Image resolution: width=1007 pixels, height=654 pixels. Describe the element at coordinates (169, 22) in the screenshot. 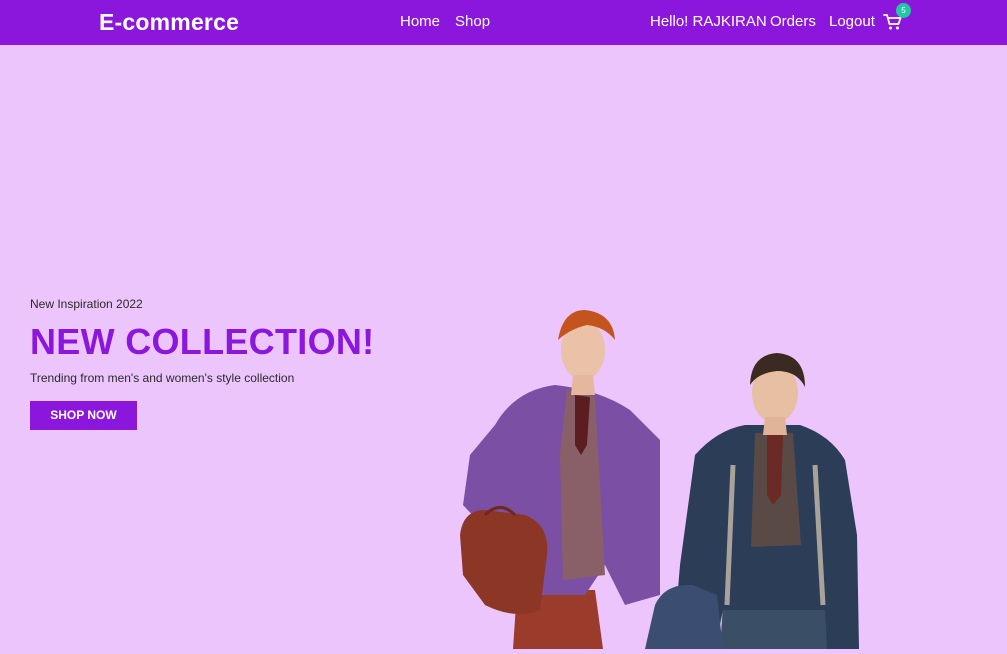

I see `brand-logo: E-commerce` at that location.